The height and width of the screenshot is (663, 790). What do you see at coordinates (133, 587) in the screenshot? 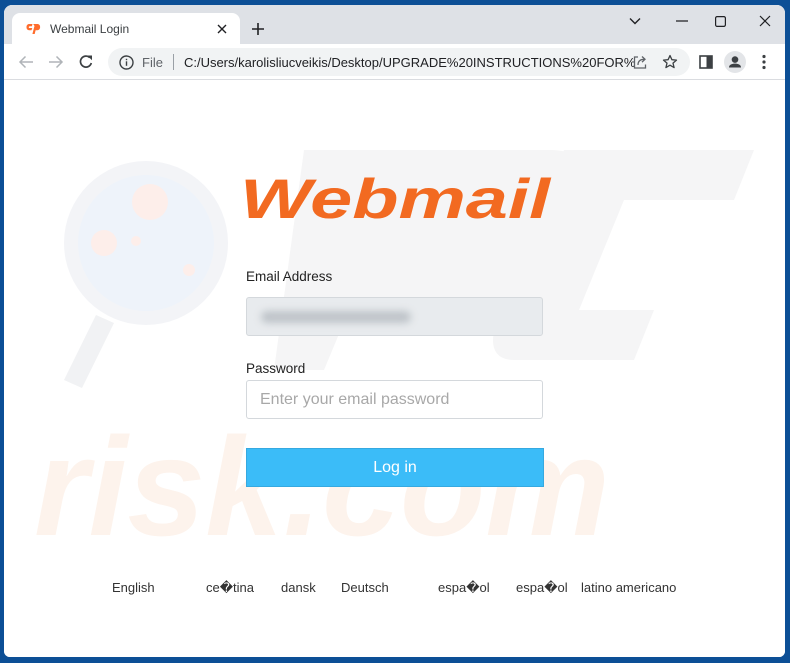
I see `language-link-english: English` at bounding box center [133, 587].